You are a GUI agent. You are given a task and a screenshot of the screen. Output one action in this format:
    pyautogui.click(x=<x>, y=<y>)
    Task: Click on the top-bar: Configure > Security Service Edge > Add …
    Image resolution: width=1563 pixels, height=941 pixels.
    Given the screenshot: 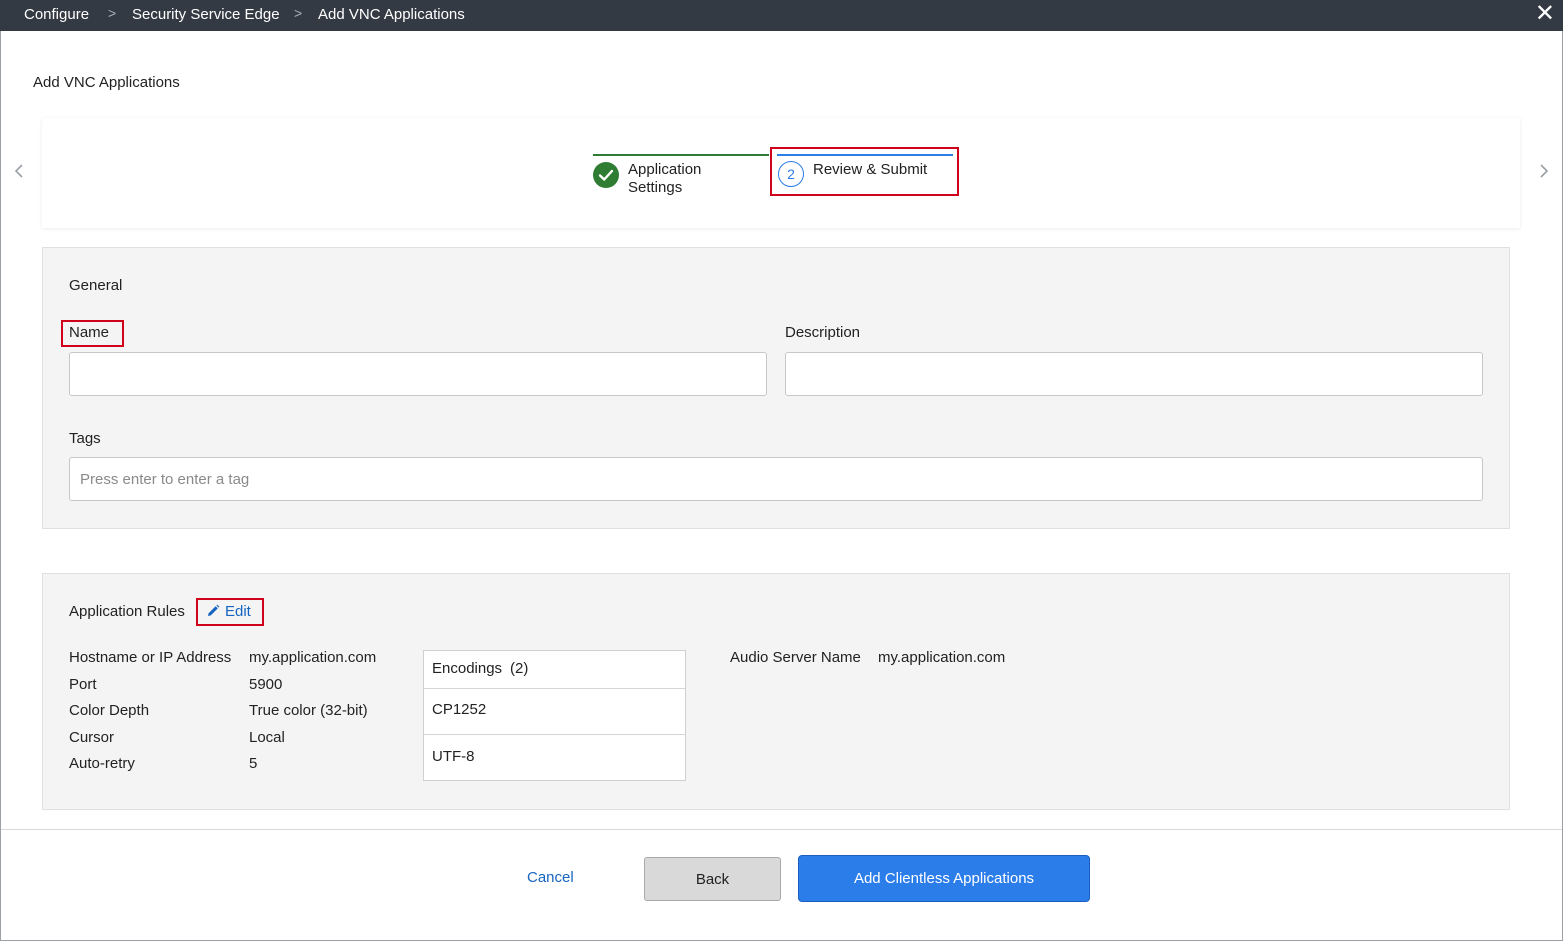 What is the action you would take?
    pyautogui.click(x=781, y=15)
    